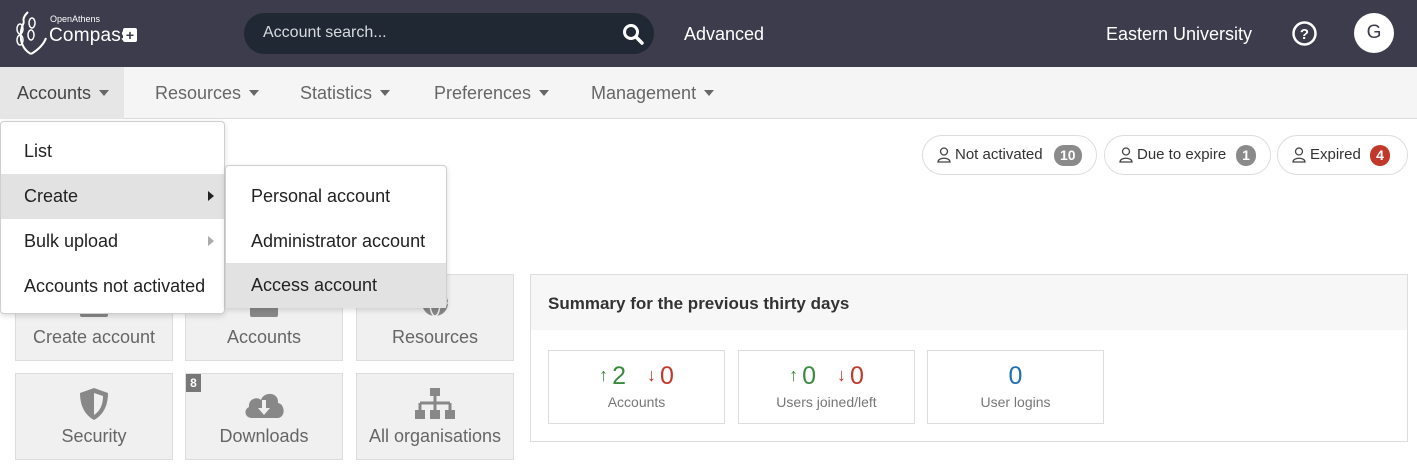  I want to click on not-activated-filter: Not activated 10, so click(1009, 155).